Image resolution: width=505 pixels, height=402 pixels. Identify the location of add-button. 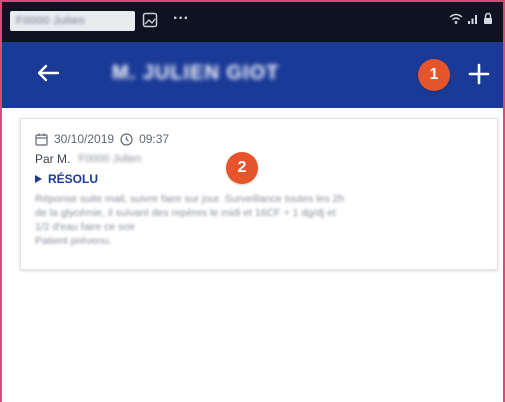
(479, 76).